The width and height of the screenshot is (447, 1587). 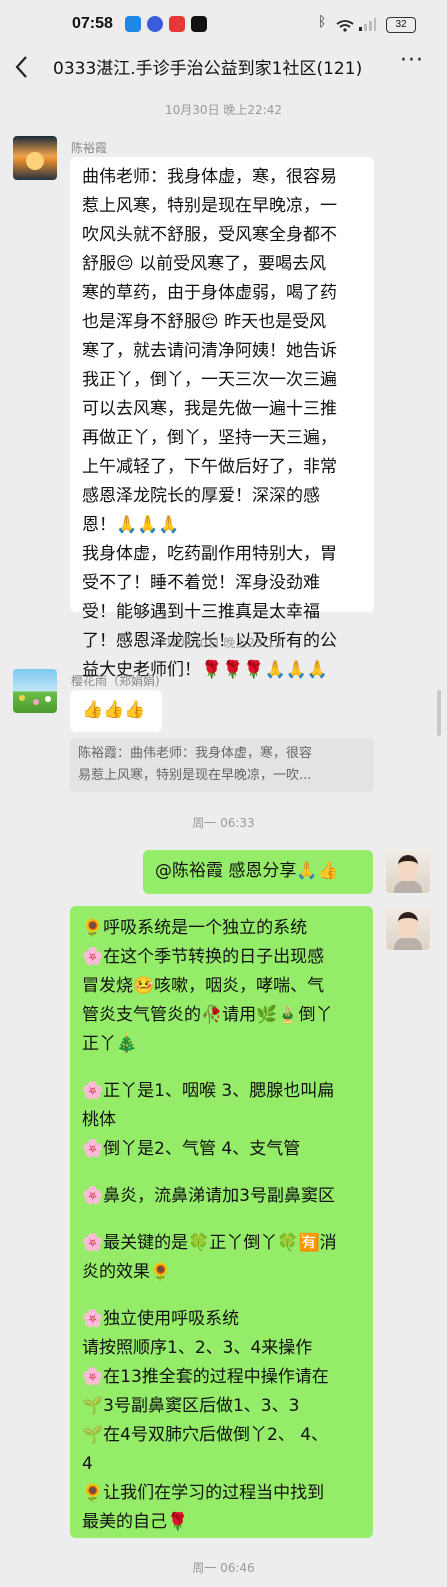 What do you see at coordinates (131, 525) in the screenshot?
I see `message-text: 恩！🙏🙏🙏` at bounding box center [131, 525].